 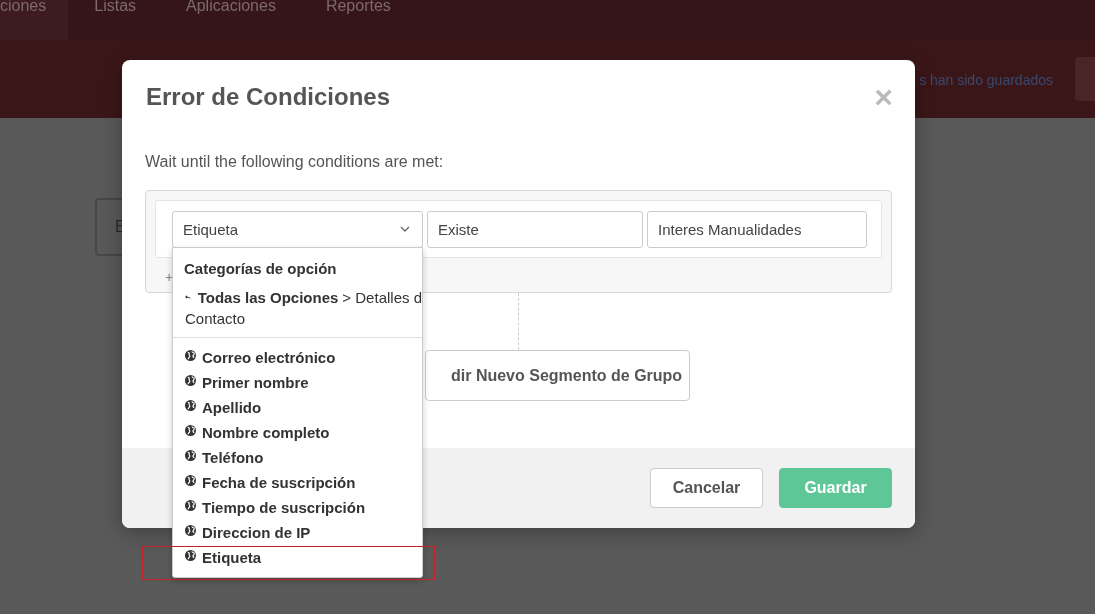 What do you see at coordinates (297, 483) in the screenshot?
I see `menu-item: Fecha de suscripción` at bounding box center [297, 483].